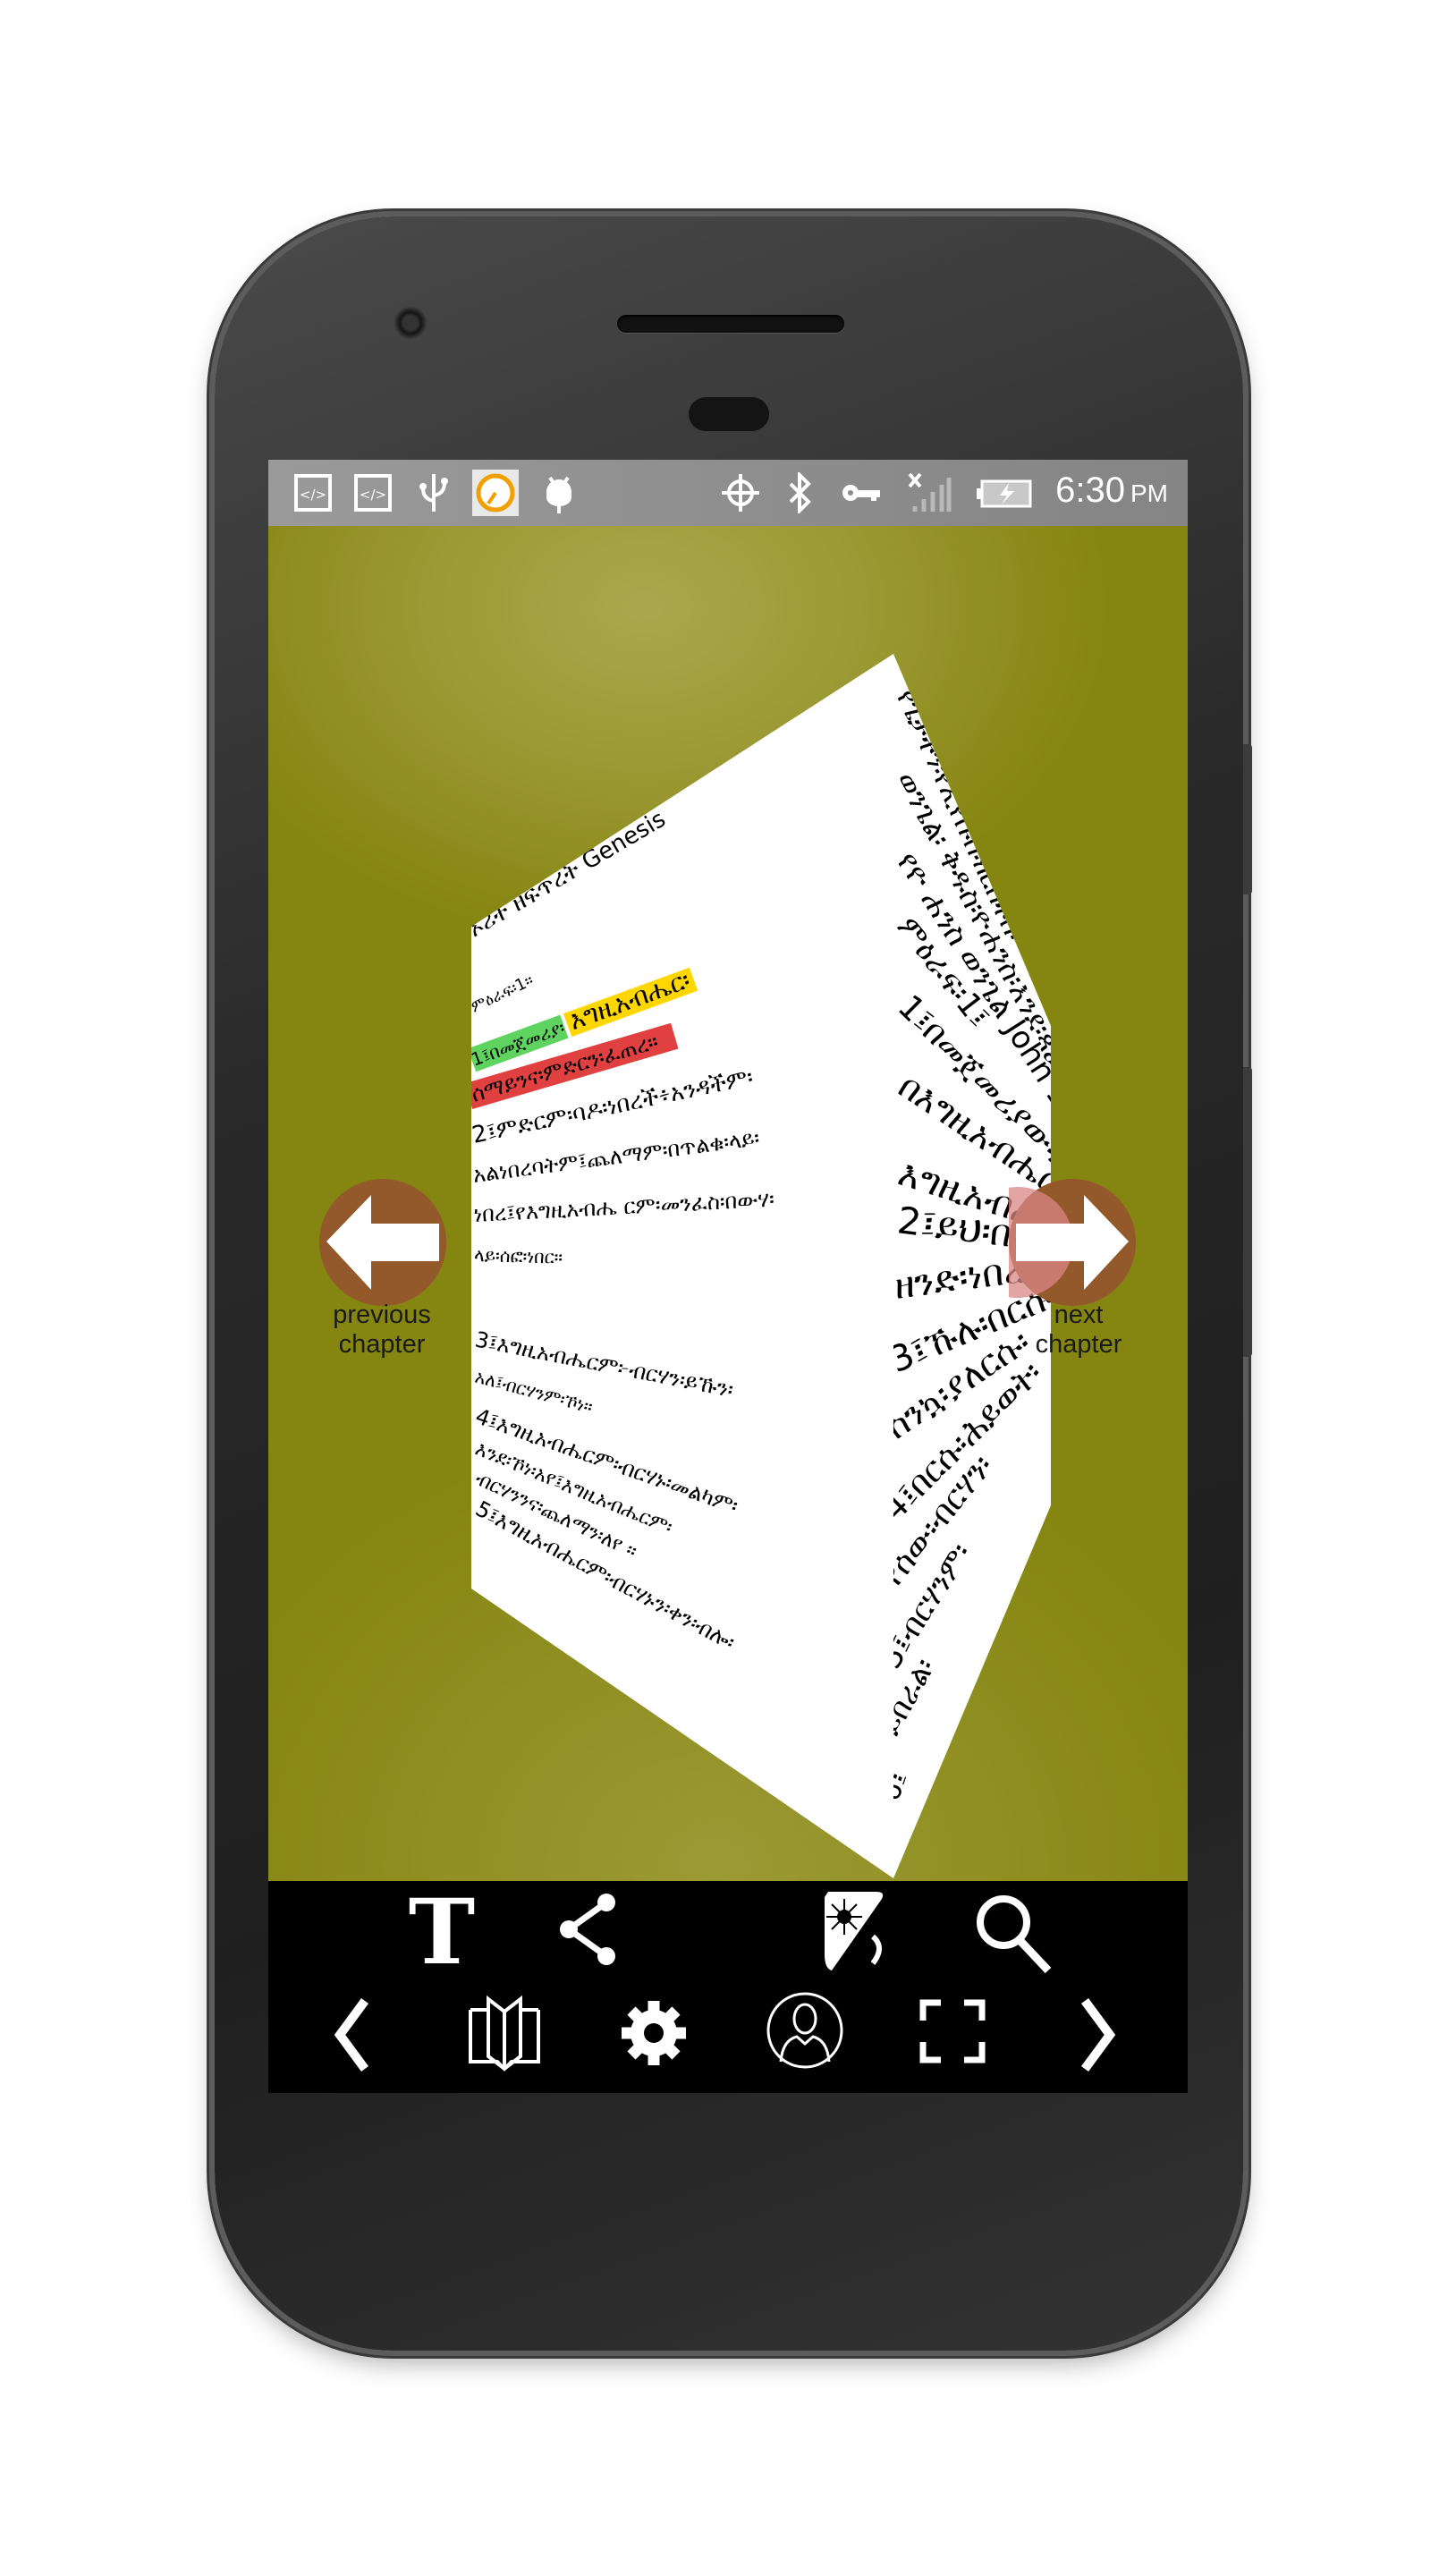  I want to click on next-label-line1: next, so click(1079, 1315).